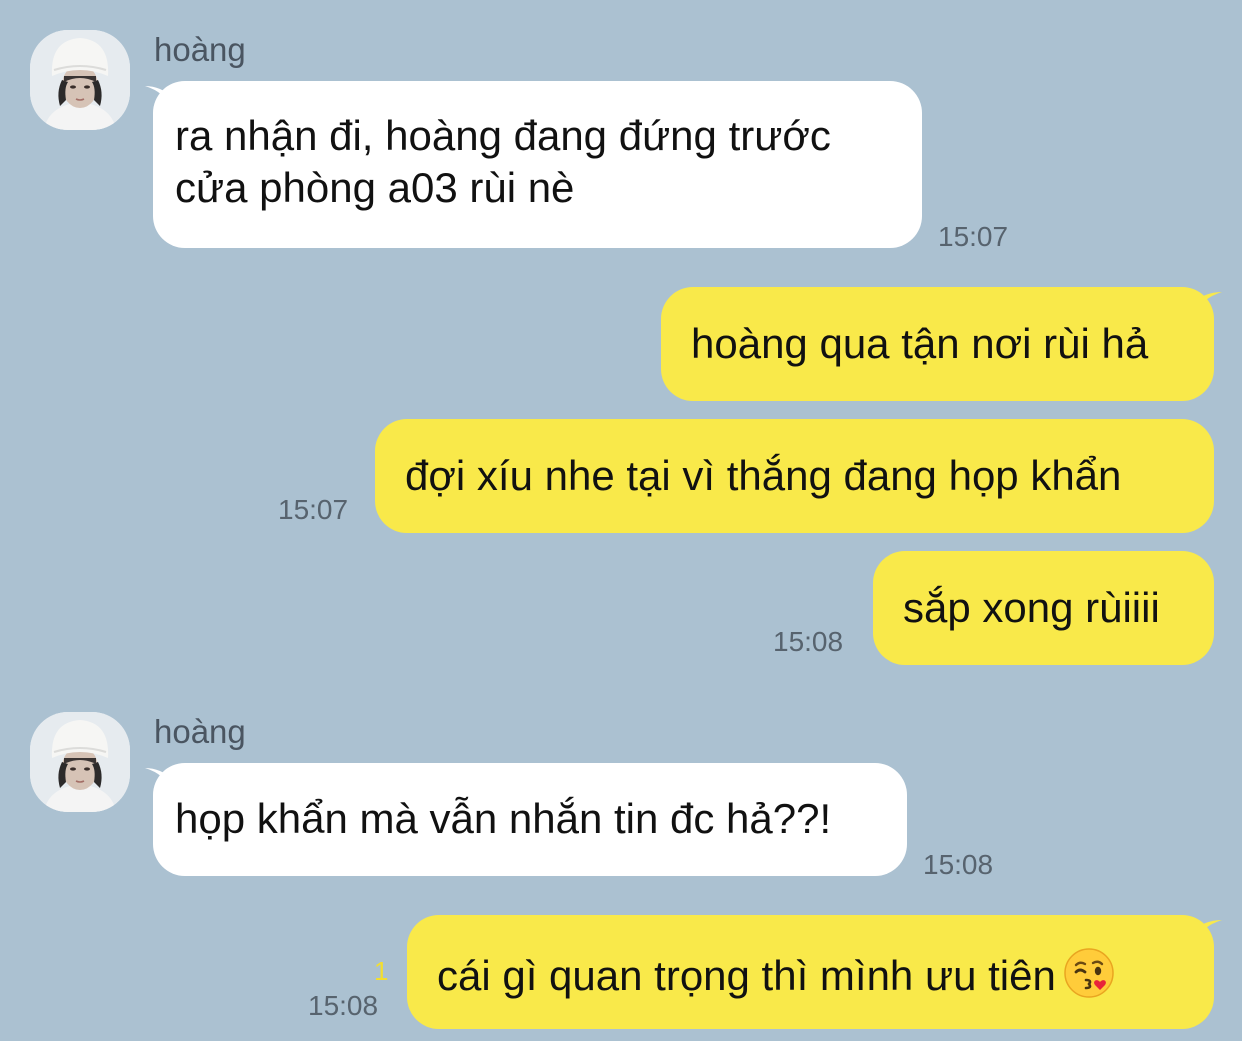 This screenshot has height=1041, width=1242. I want to click on message-text: đợi xíu nhe tại vì thắng đang họp khẩn, so click(763, 475).